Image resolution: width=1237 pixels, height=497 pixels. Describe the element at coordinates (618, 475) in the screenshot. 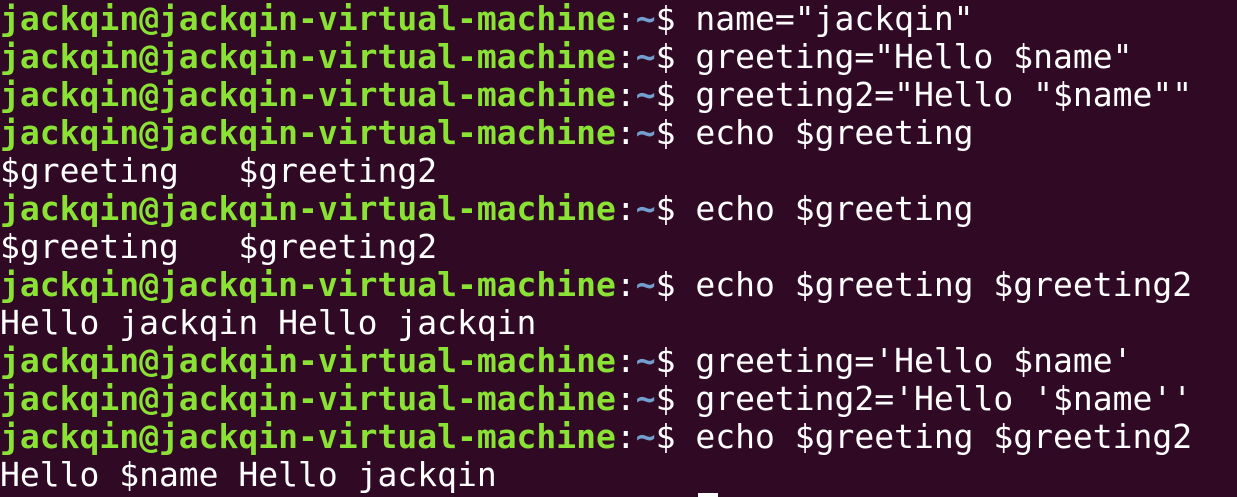

I see `output-line: Hello $name Hello jackqin` at that location.